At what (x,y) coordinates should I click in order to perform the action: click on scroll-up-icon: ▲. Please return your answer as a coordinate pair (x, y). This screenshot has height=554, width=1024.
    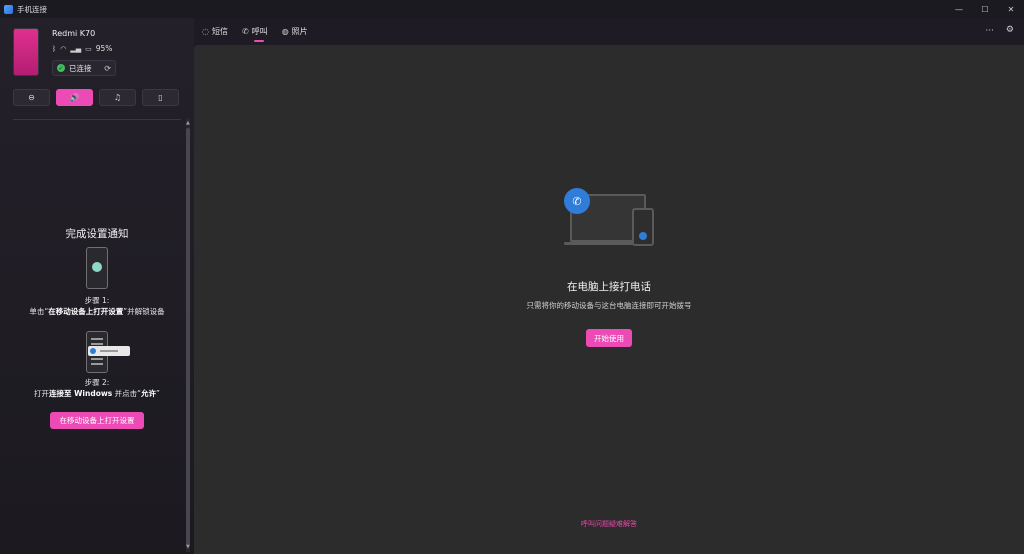
    Looking at the image, I should click on (188, 123).